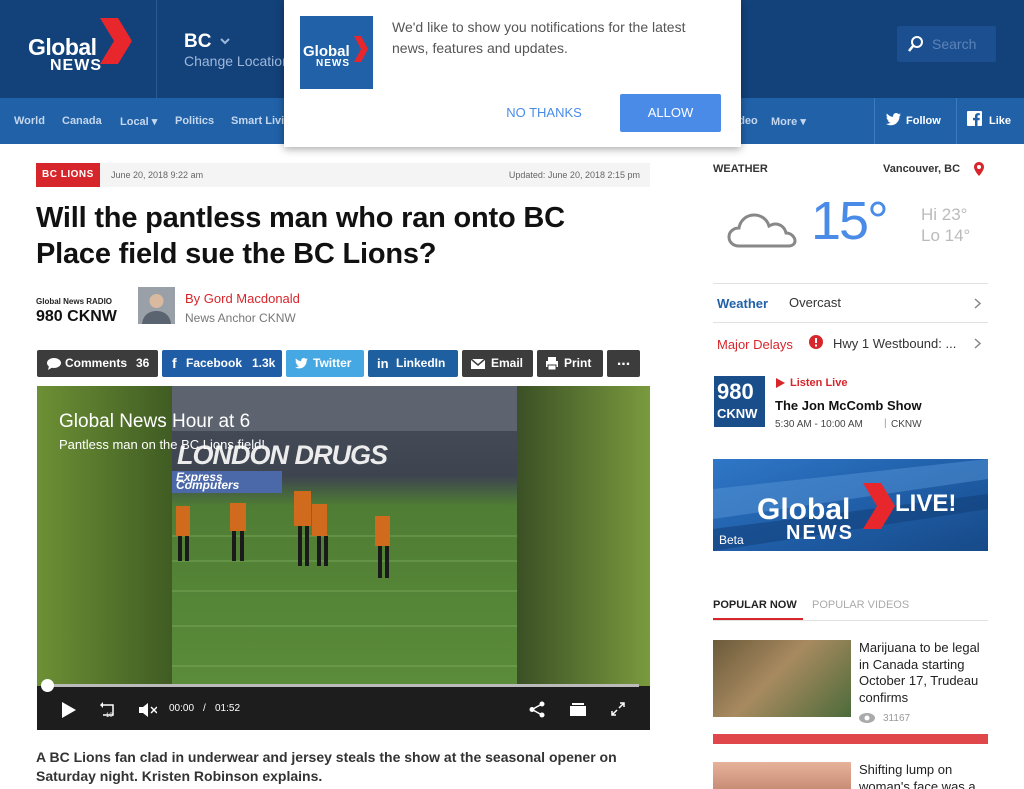 The image size is (1024, 789). I want to click on nav-item-politics: Politics, so click(194, 121).